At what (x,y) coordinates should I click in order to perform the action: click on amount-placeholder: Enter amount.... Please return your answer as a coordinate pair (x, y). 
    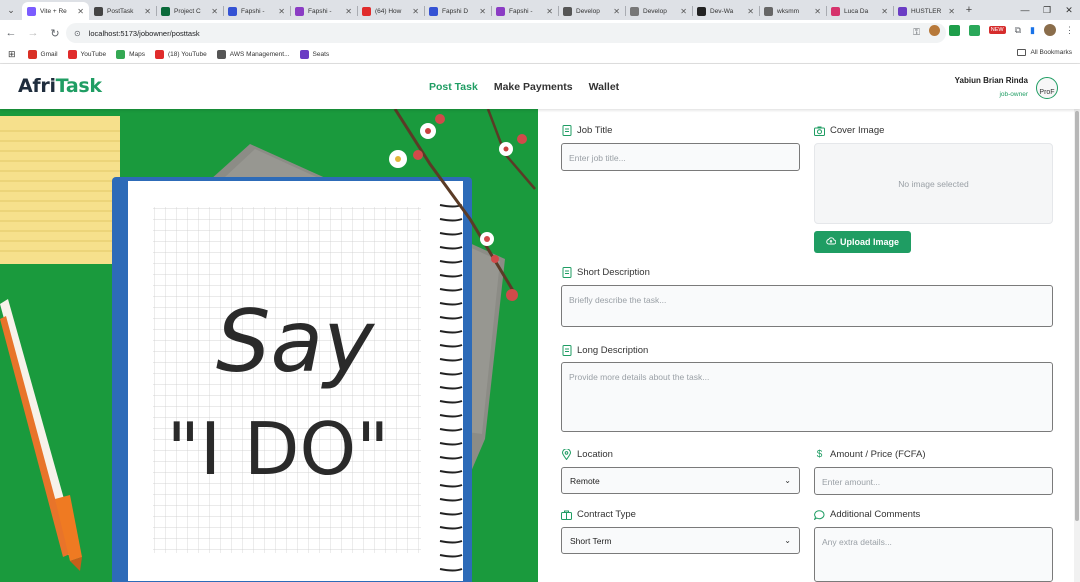
    Looking at the image, I should click on (851, 482).